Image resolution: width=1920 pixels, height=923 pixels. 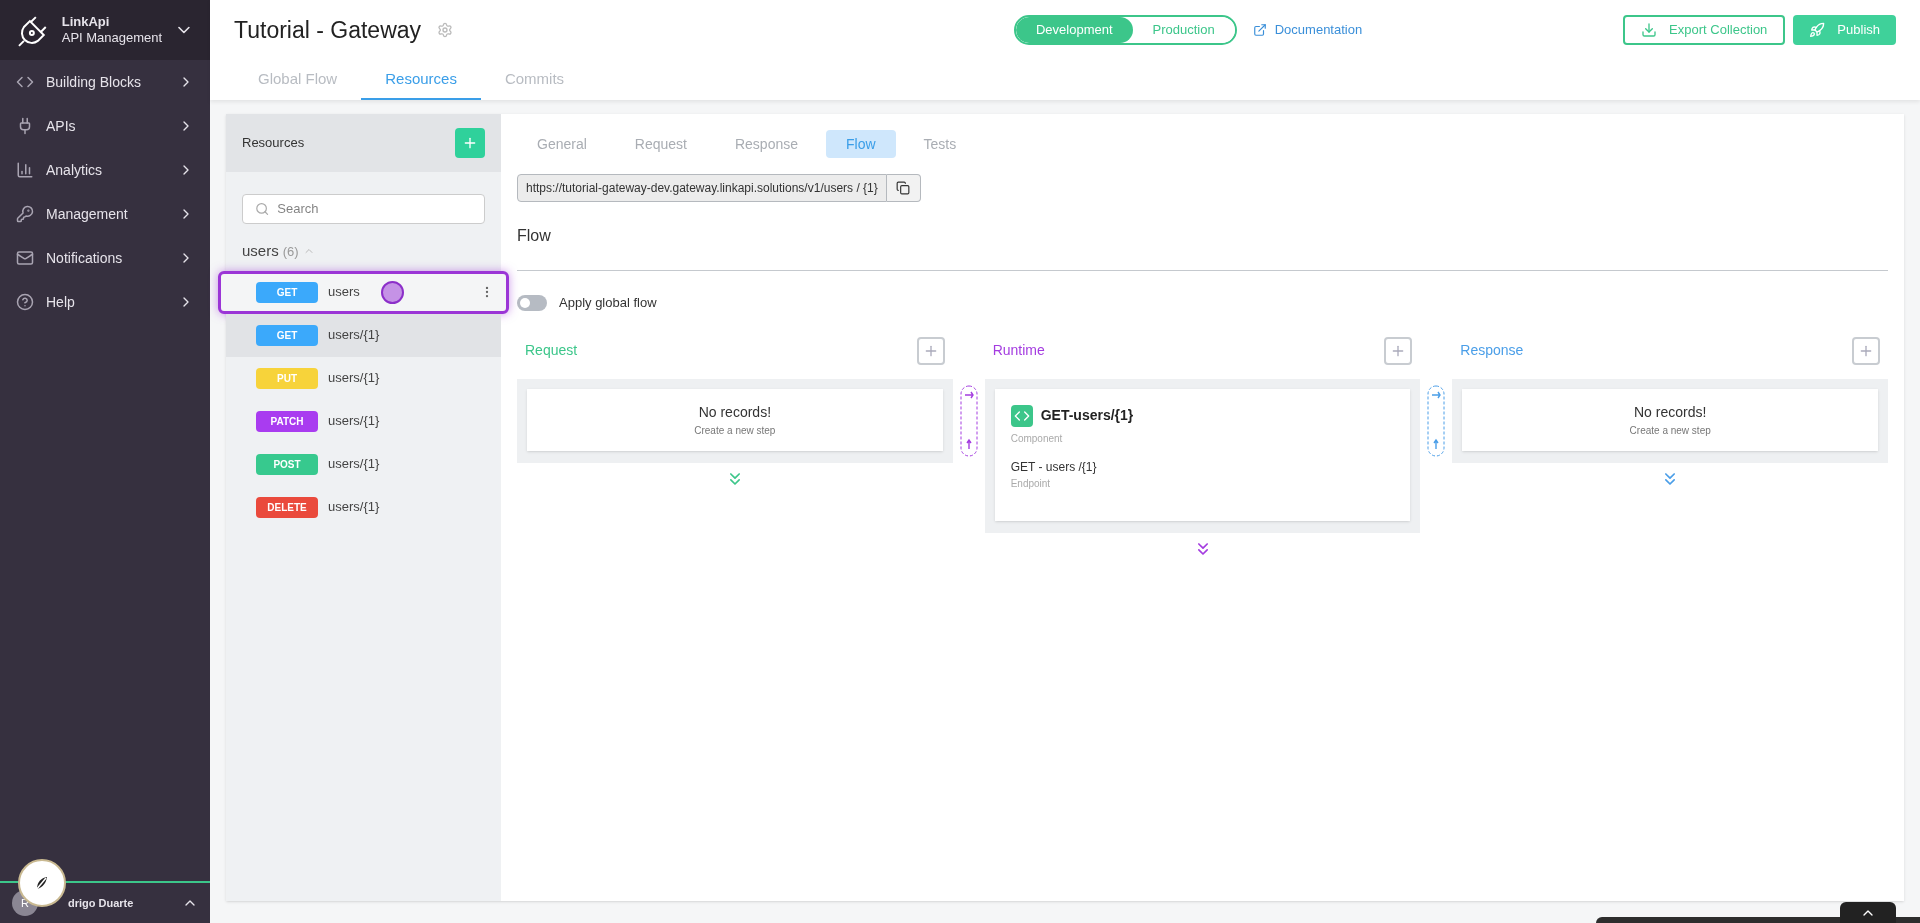 I want to click on add-resource-button, so click(x=470, y=143).